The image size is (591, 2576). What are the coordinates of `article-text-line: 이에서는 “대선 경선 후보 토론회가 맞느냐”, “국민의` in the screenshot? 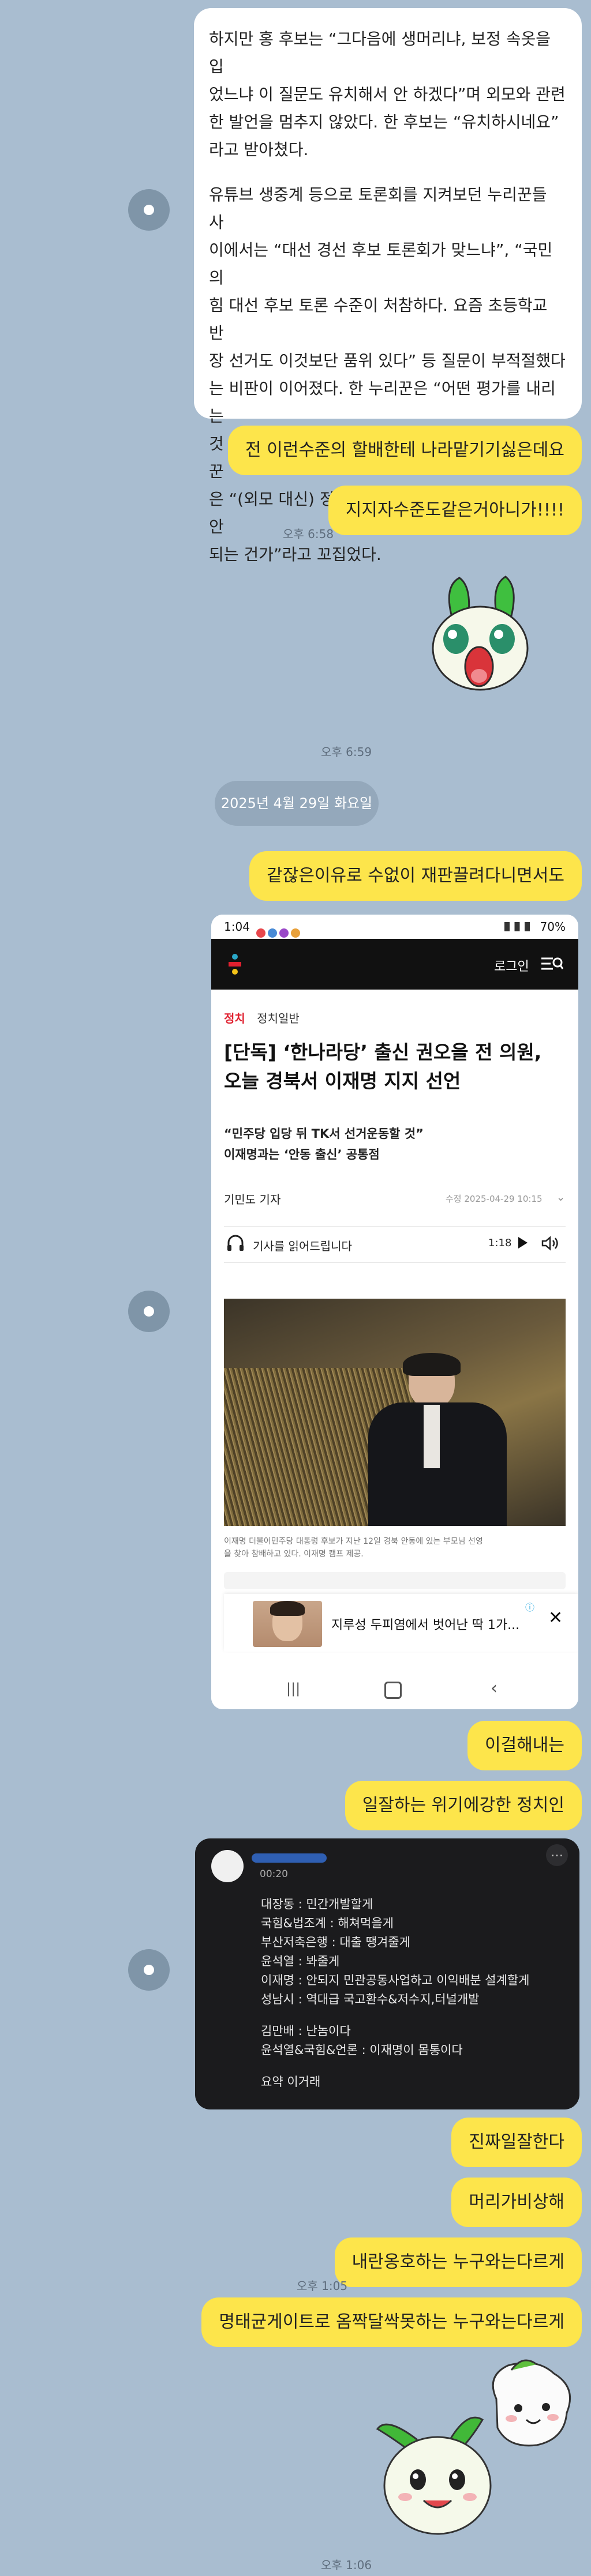 It's located at (381, 263).